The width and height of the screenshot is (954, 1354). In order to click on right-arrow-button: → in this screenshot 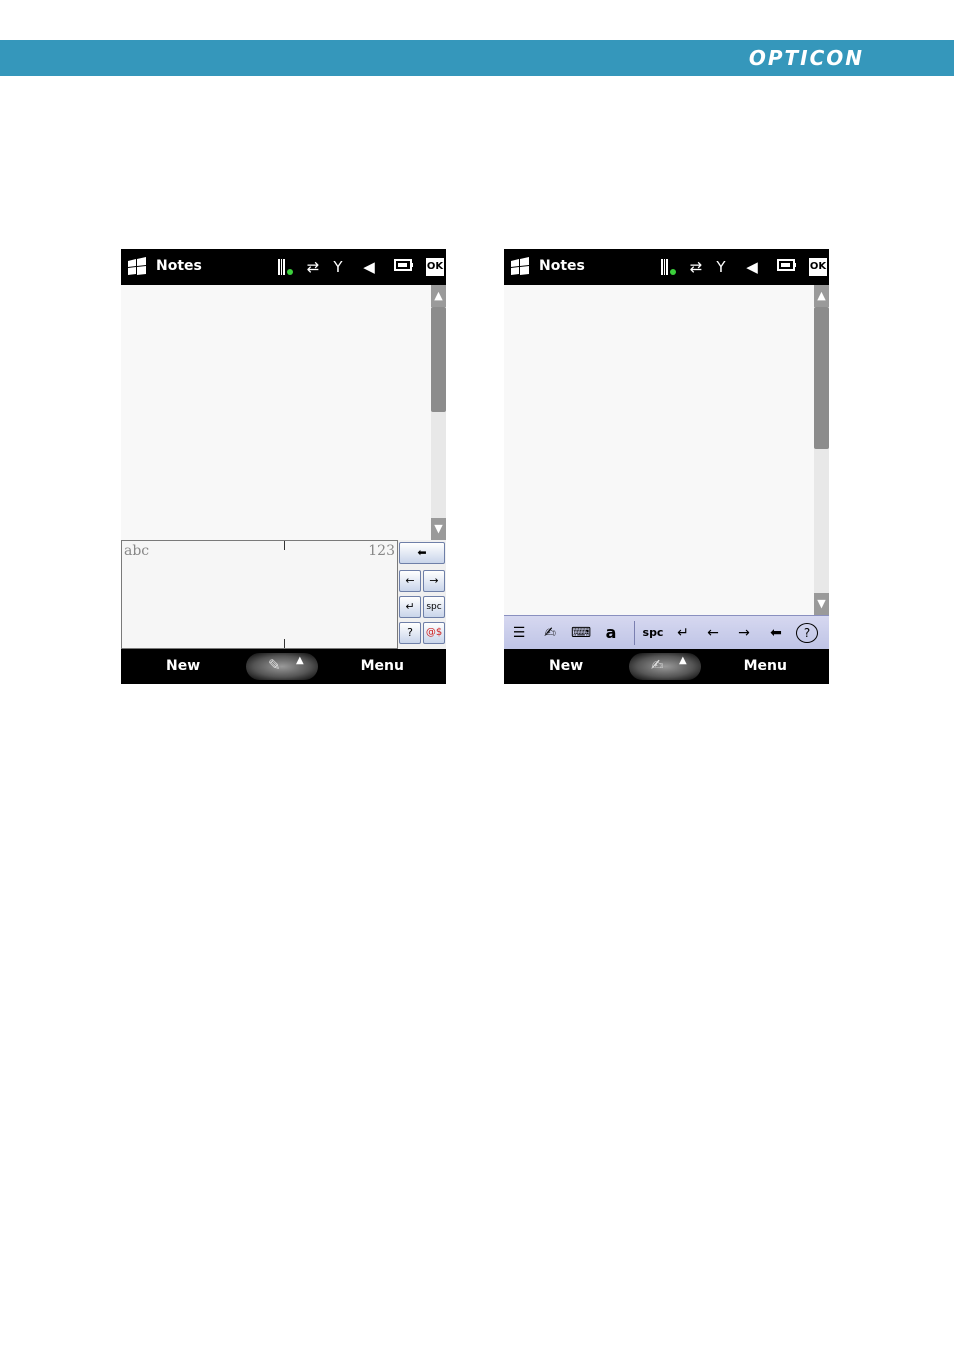, I will do `click(744, 633)`.